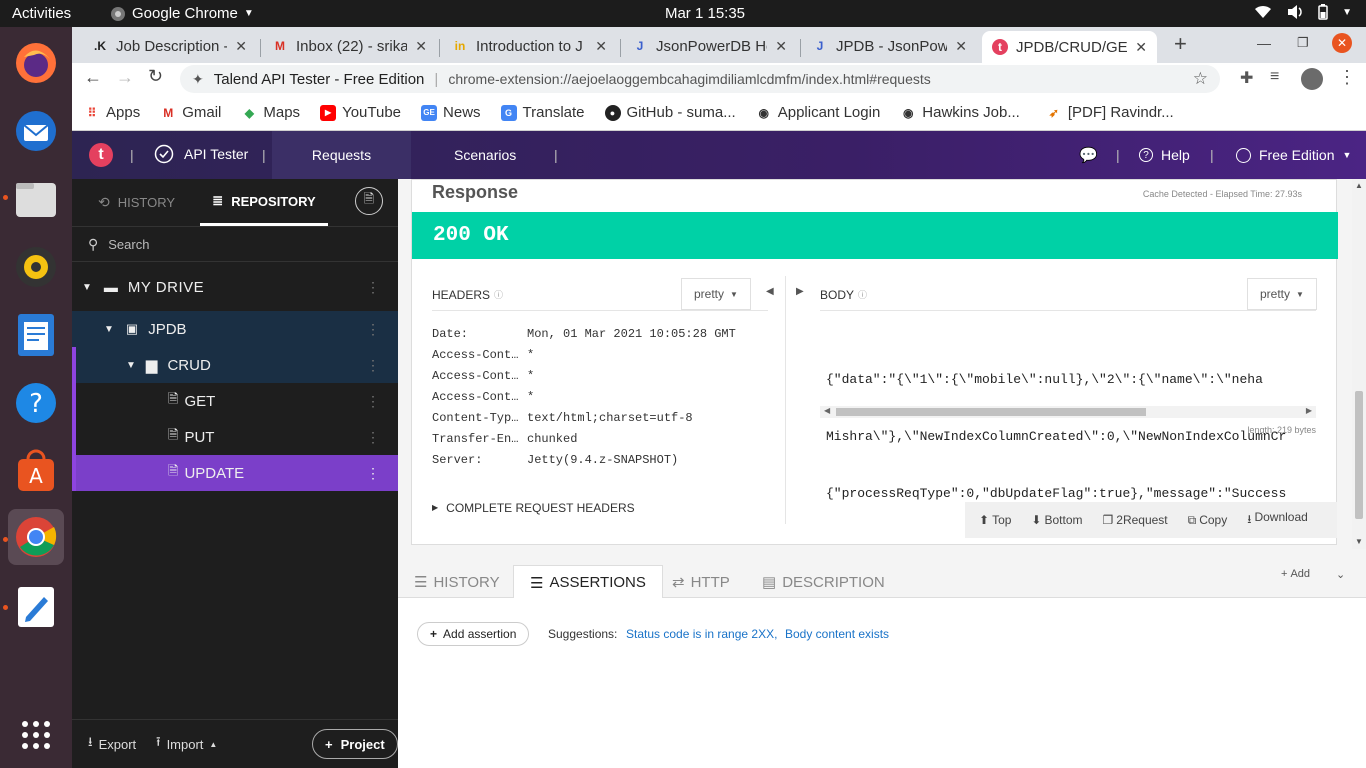 The height and width of the screenshot is (768, 1366). Describe the element at coordinates (705, 13) in the screenshot. I see `clock: Mar 1 15:35` at that location.